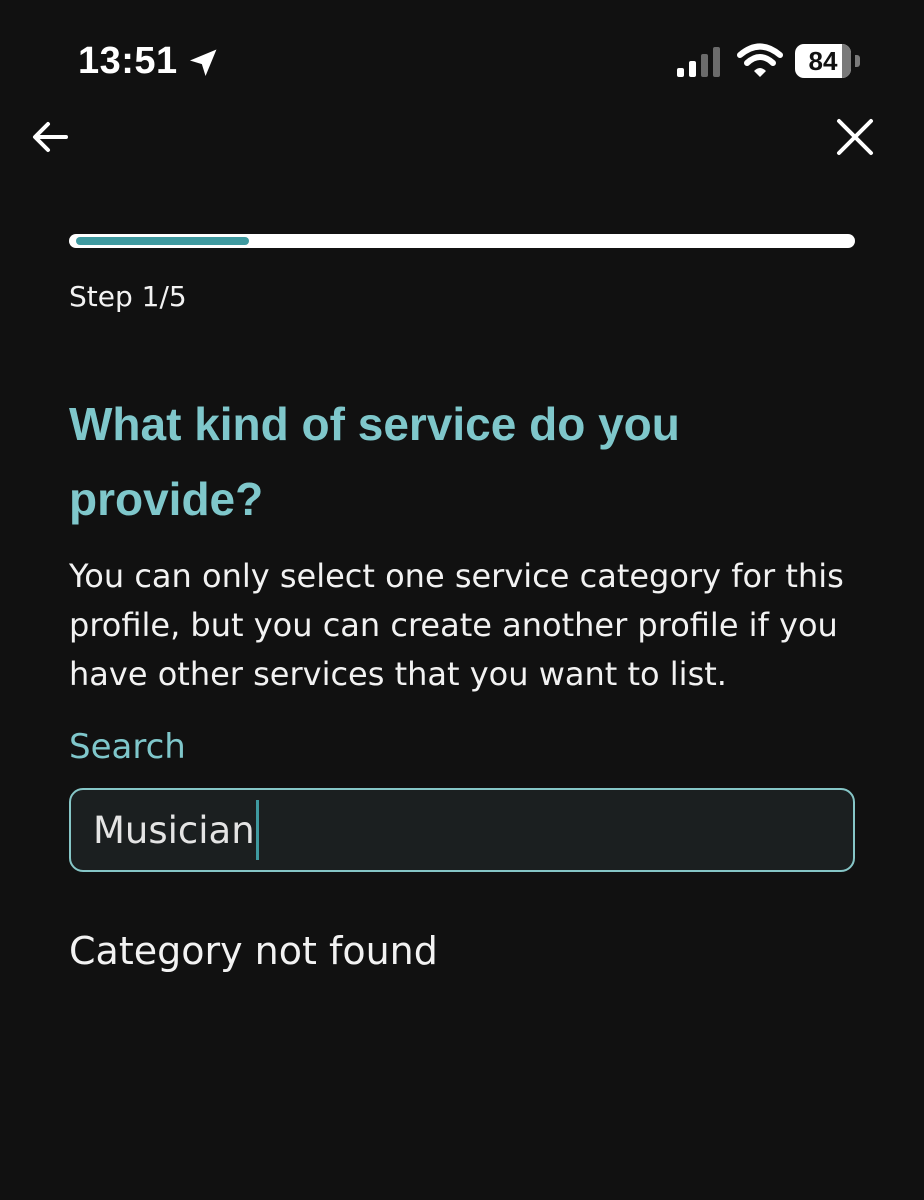  Describe the element at coordinates (128, 61) in the screenshot. I see `status-time: 13:51` at that location.